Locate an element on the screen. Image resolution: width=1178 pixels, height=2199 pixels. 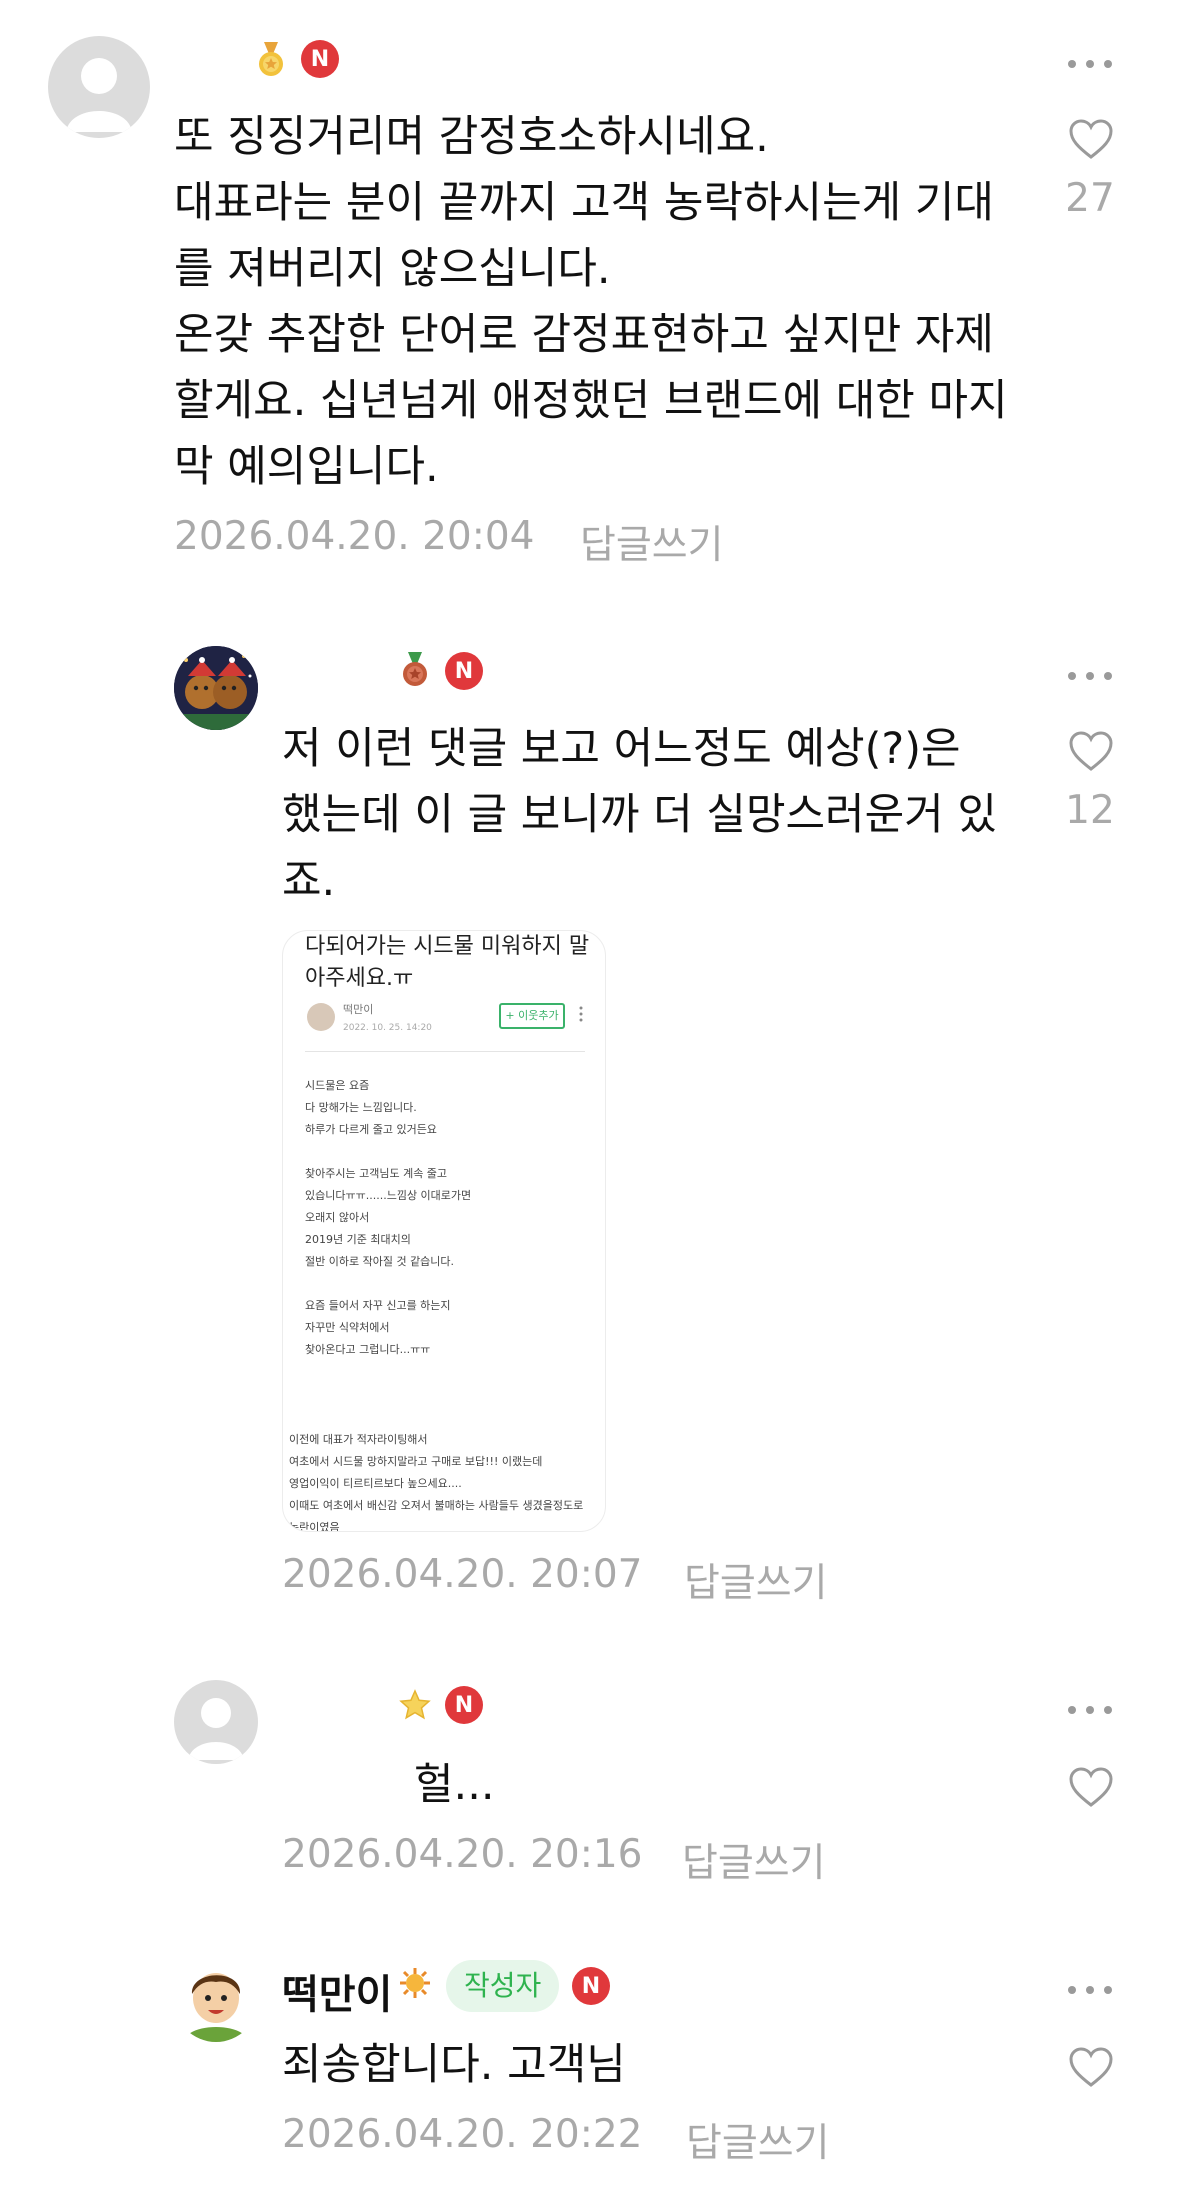
comment-date: 2026.04.20. 20:22 is located at coordinates (462, 2134).